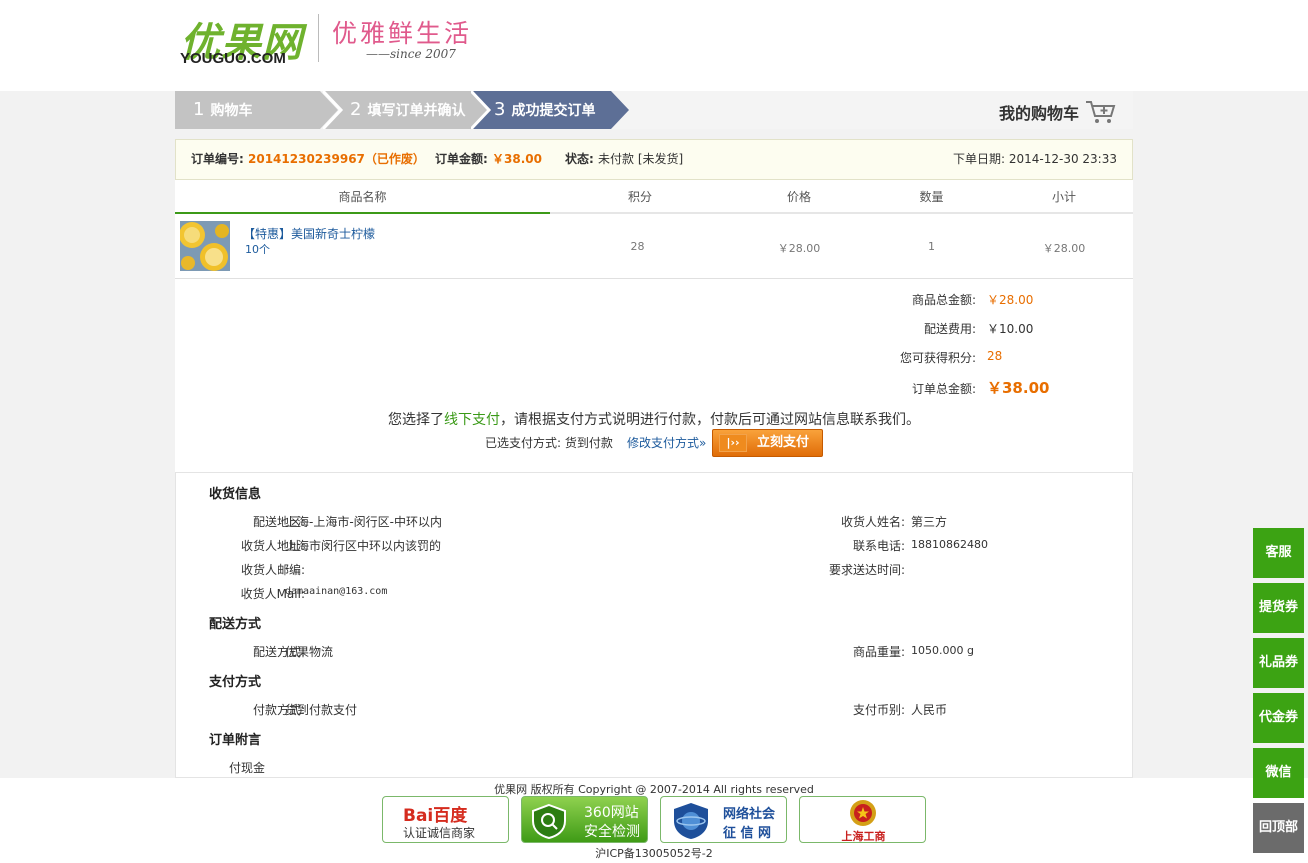 This screenshot has width=1308, height=863. Describe the element at coordinates (641, 159) in the screenshot. I see `order-status-value: 未付款 [未发货]` at that location.